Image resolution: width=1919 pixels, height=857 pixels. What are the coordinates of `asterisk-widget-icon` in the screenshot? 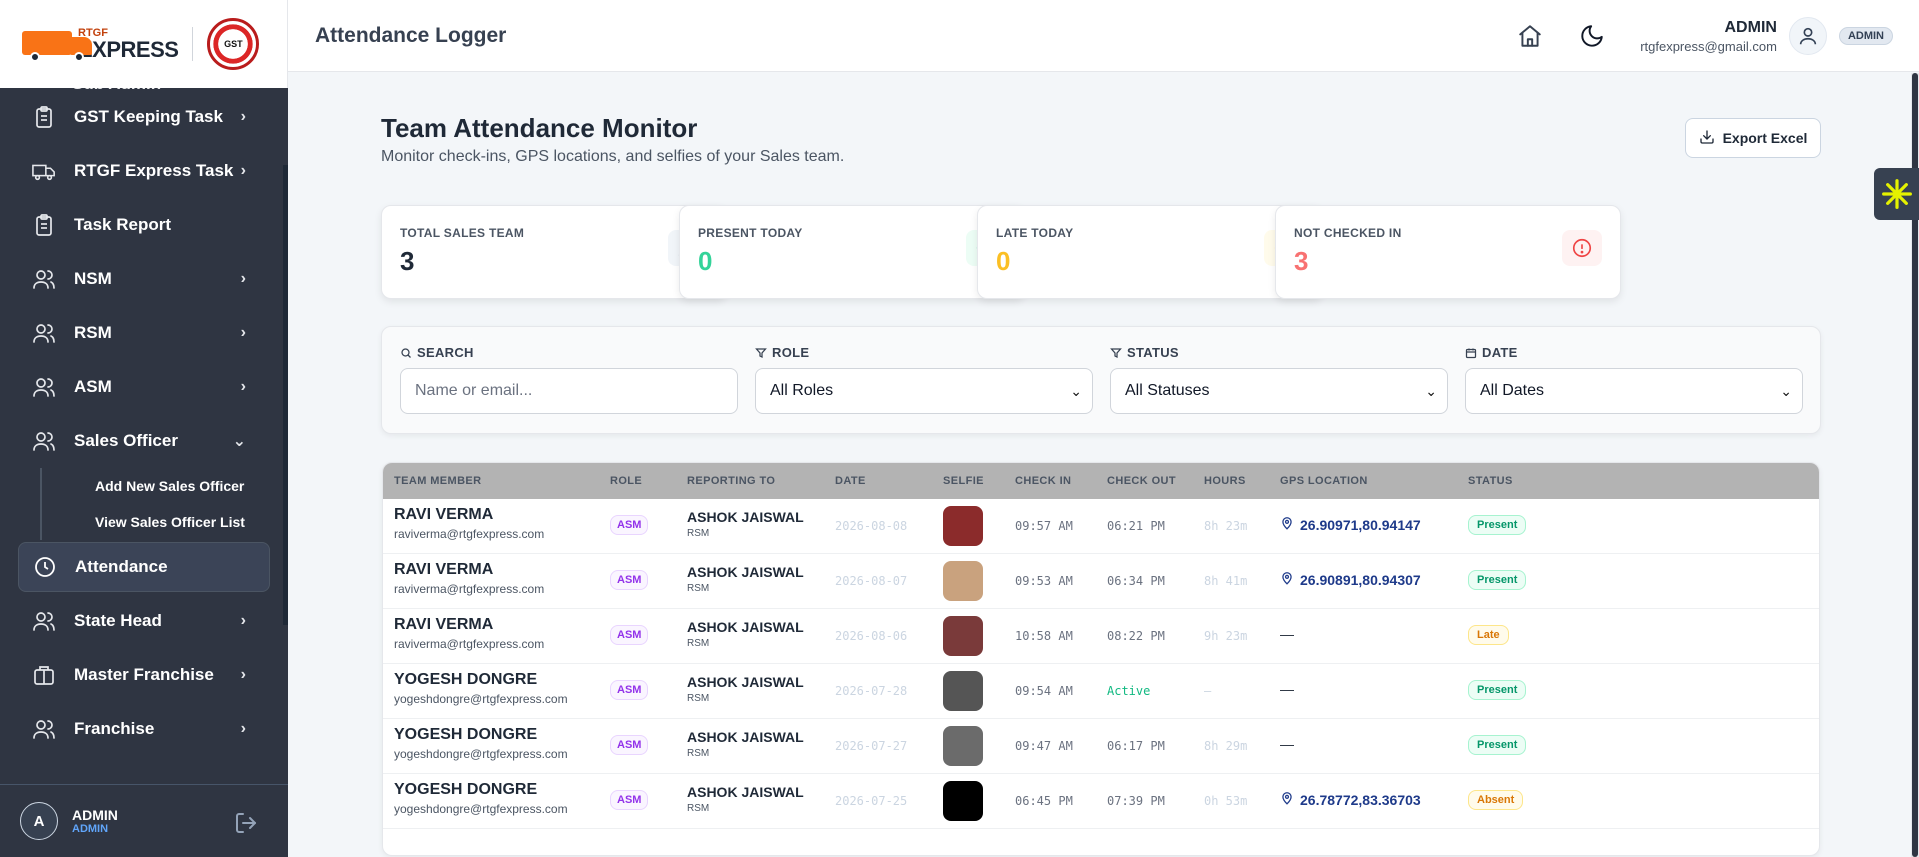 It's located at (1896, 194).